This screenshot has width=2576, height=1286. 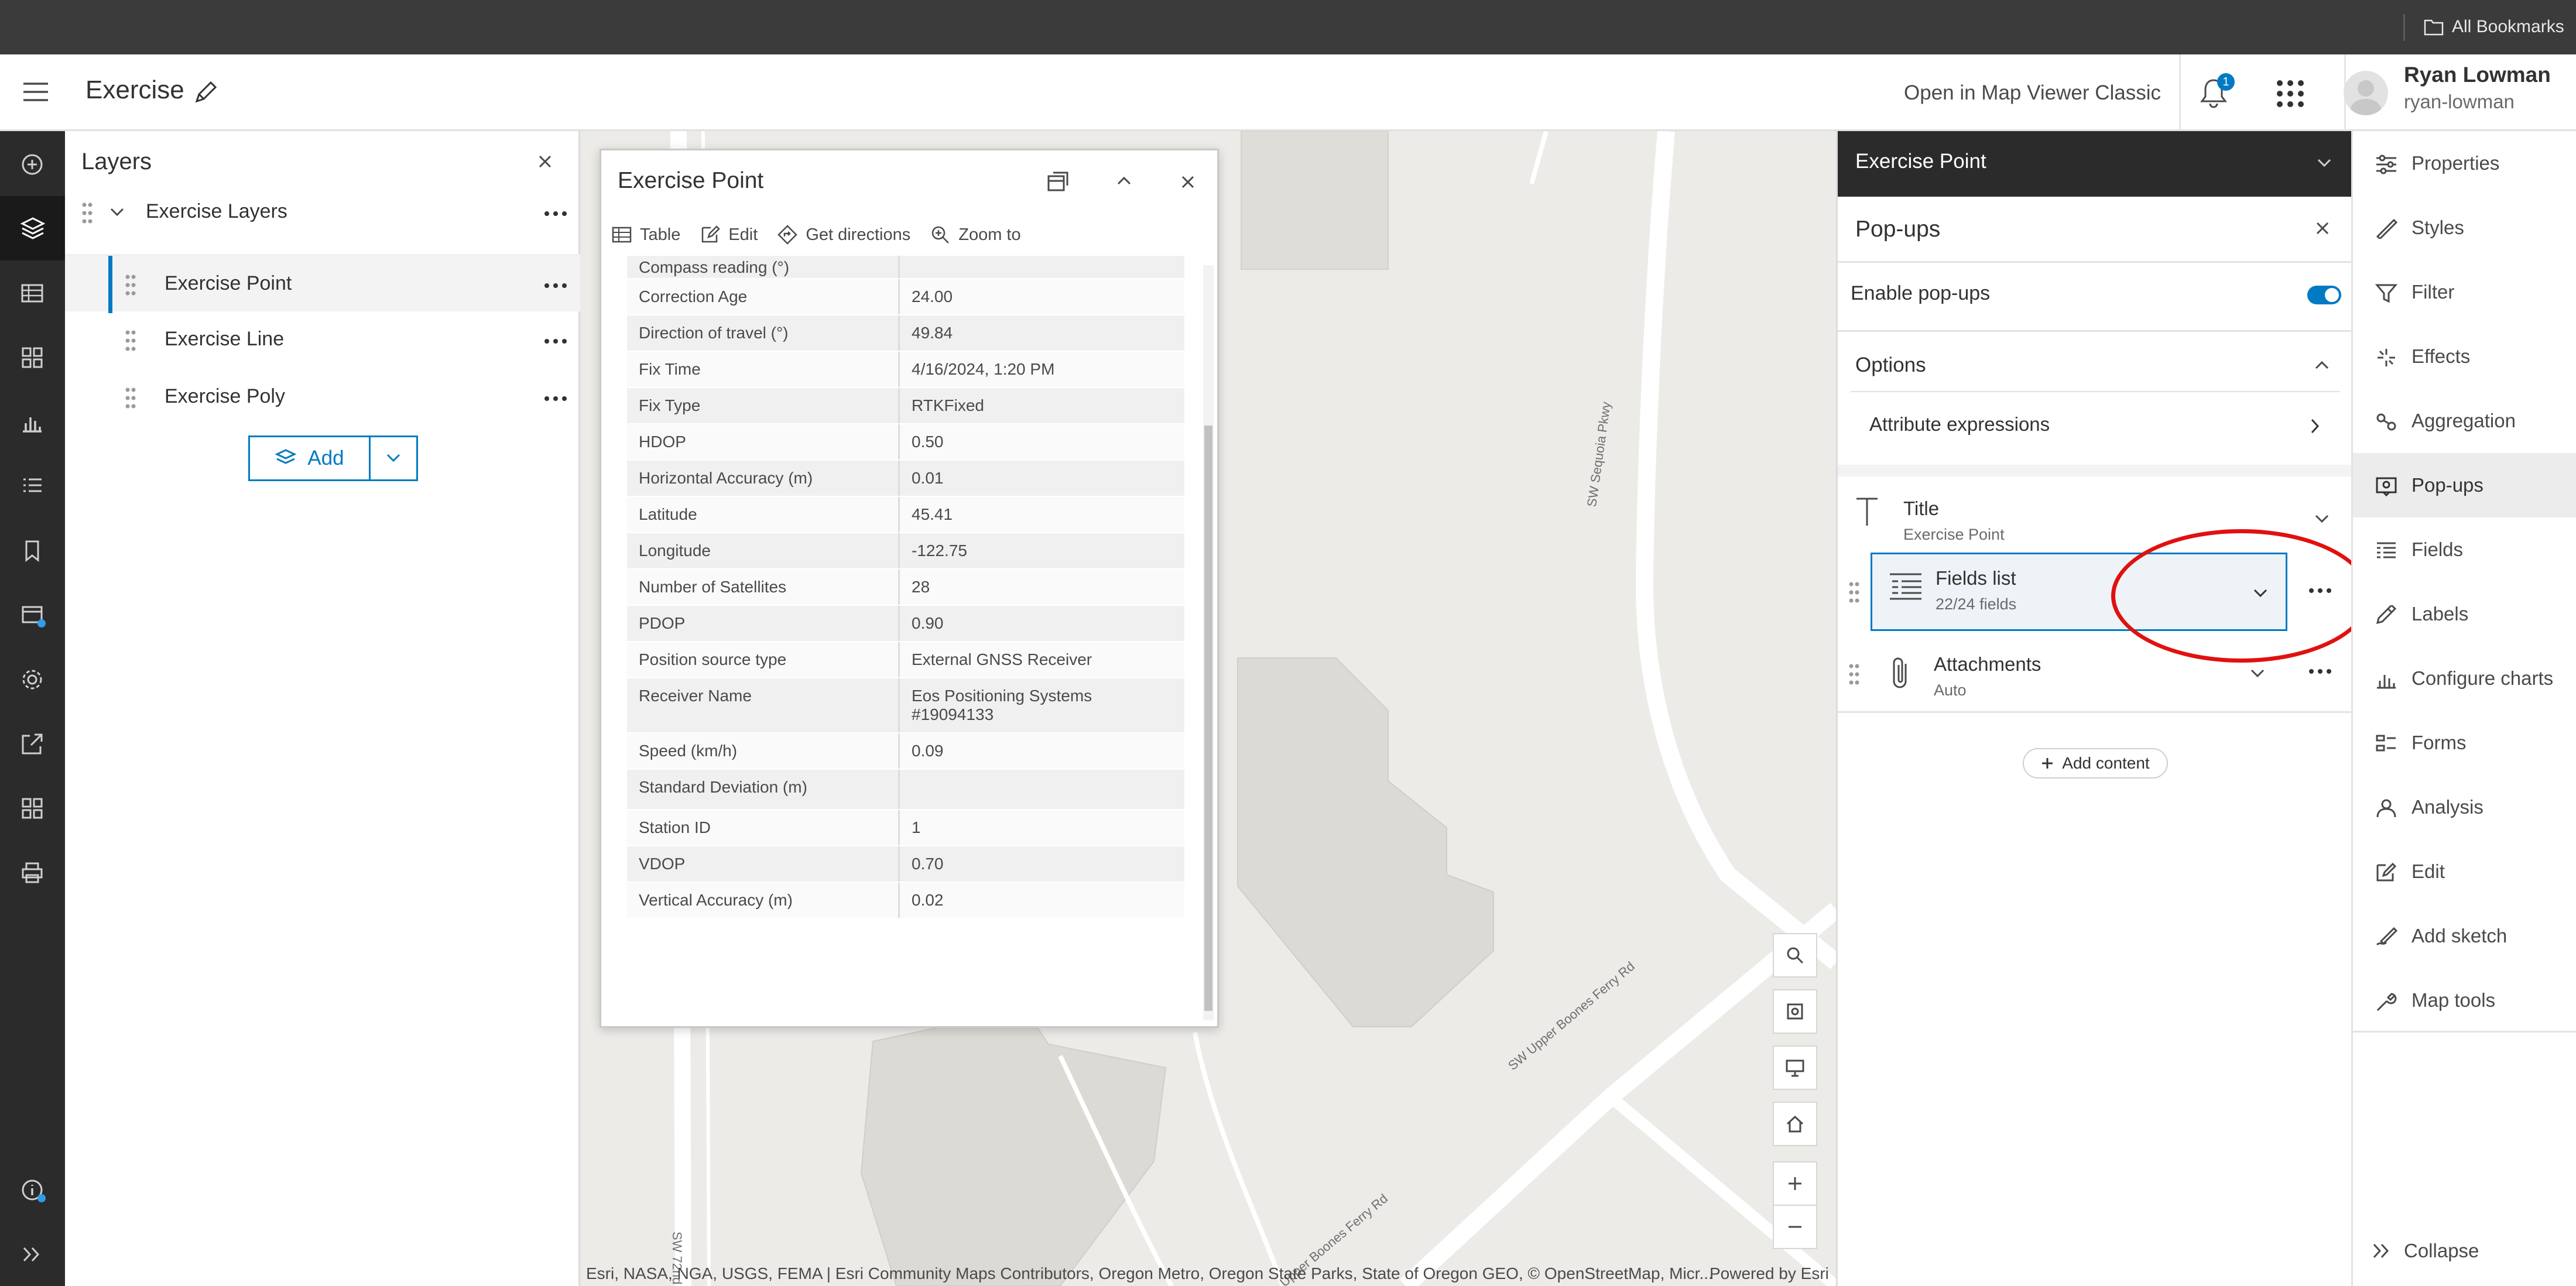 What do you see at coordinates (921, 587) in the screenshot?
I see `field-value: 28` at bounding box center [921, 587].